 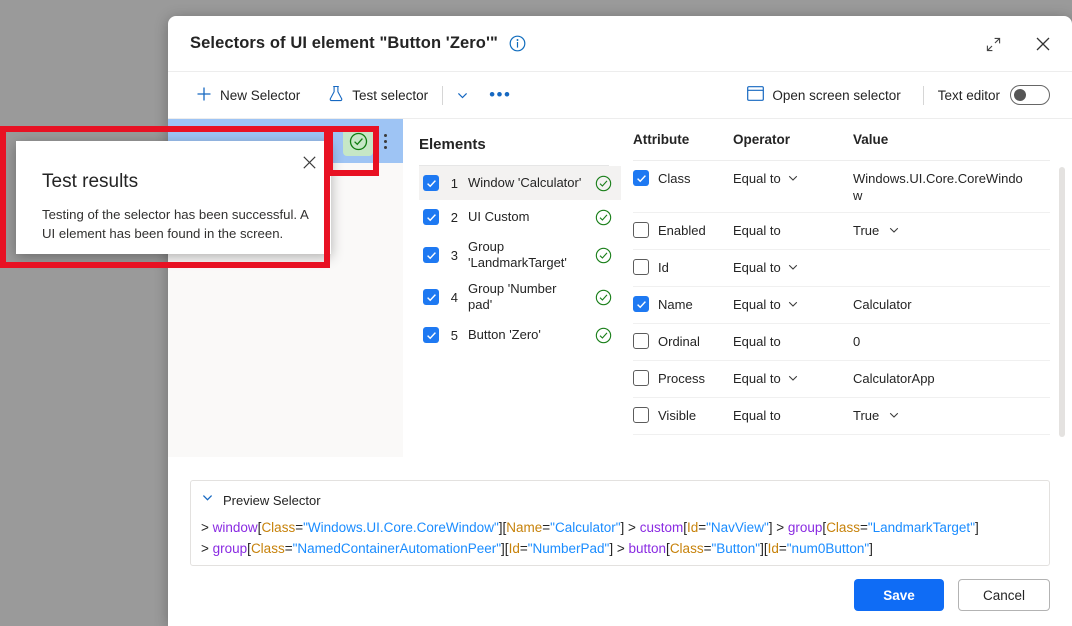 I want to click on more-vertical-icon, so click(x=385, y=141).